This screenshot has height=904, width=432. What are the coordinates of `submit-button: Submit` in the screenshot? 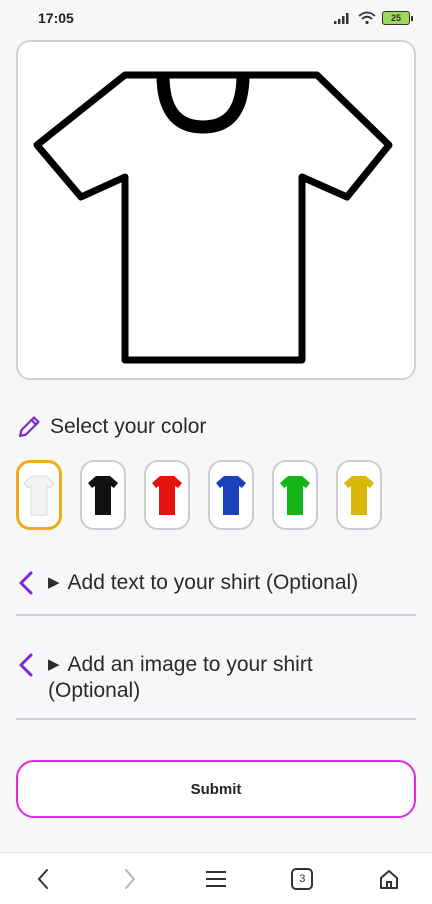 It's located at (216, 789).